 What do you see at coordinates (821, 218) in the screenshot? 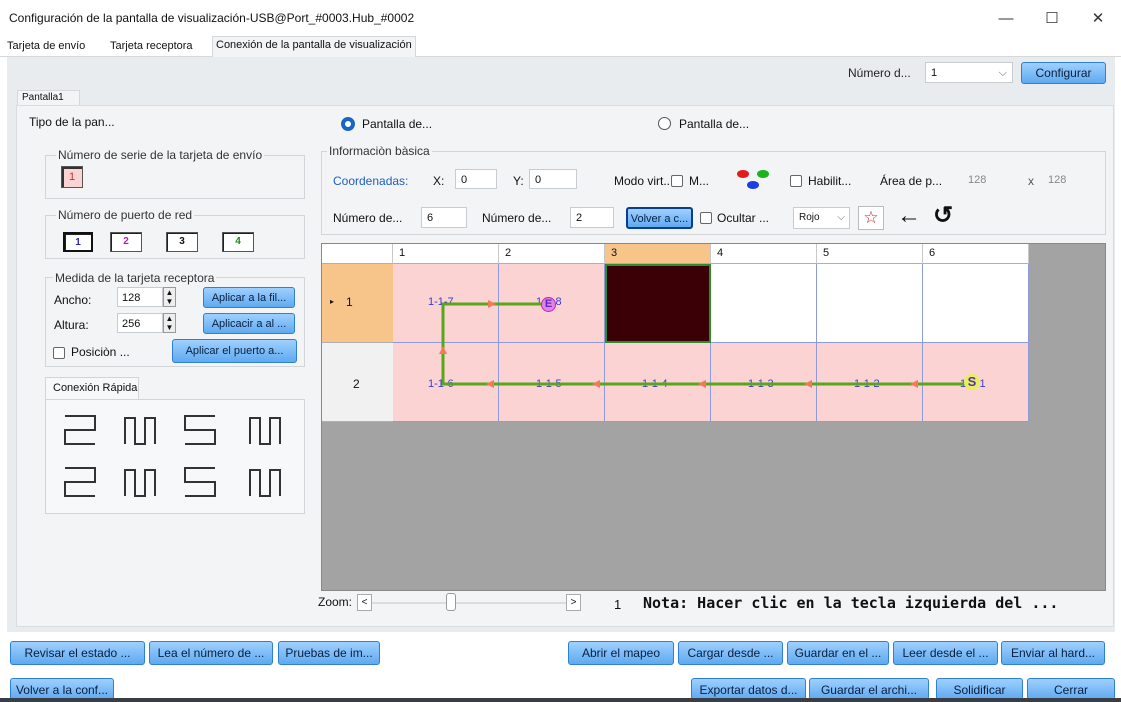
I see `color-select: Rojo ⌵` at bounding box center [821, 218].